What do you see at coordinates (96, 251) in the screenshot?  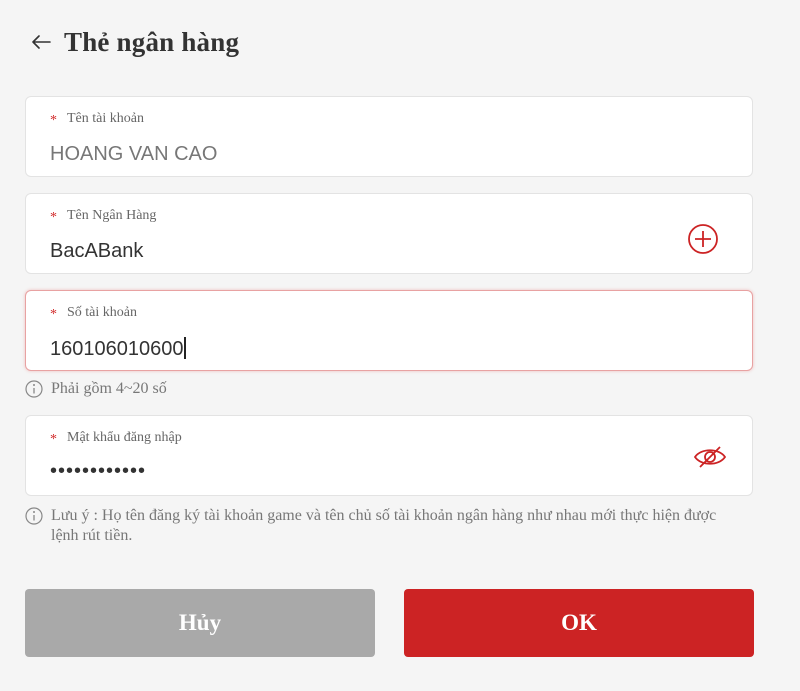 I see `bank-name-value: BacABank` at bounding box center [96, 251].